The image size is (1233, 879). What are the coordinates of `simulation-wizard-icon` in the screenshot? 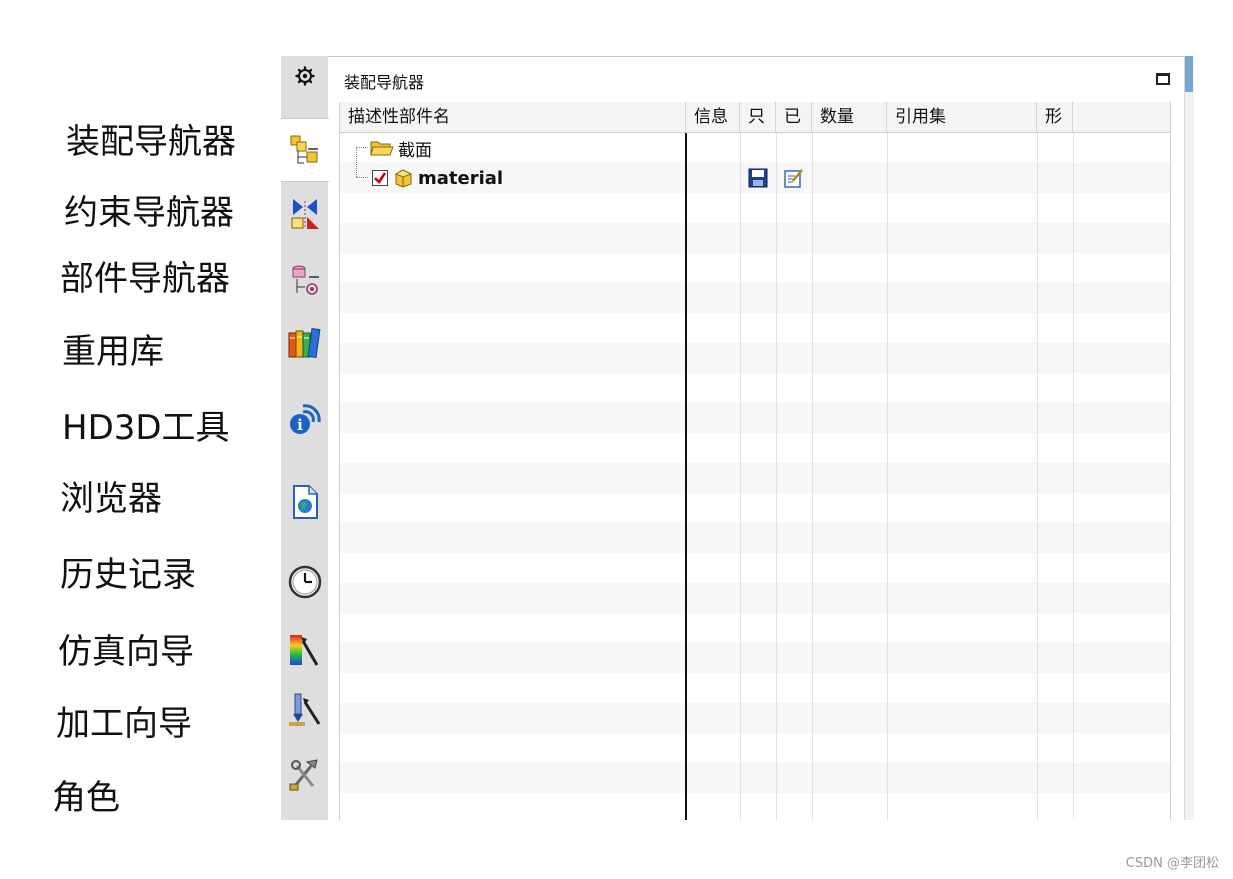 It's located at (303, 650).